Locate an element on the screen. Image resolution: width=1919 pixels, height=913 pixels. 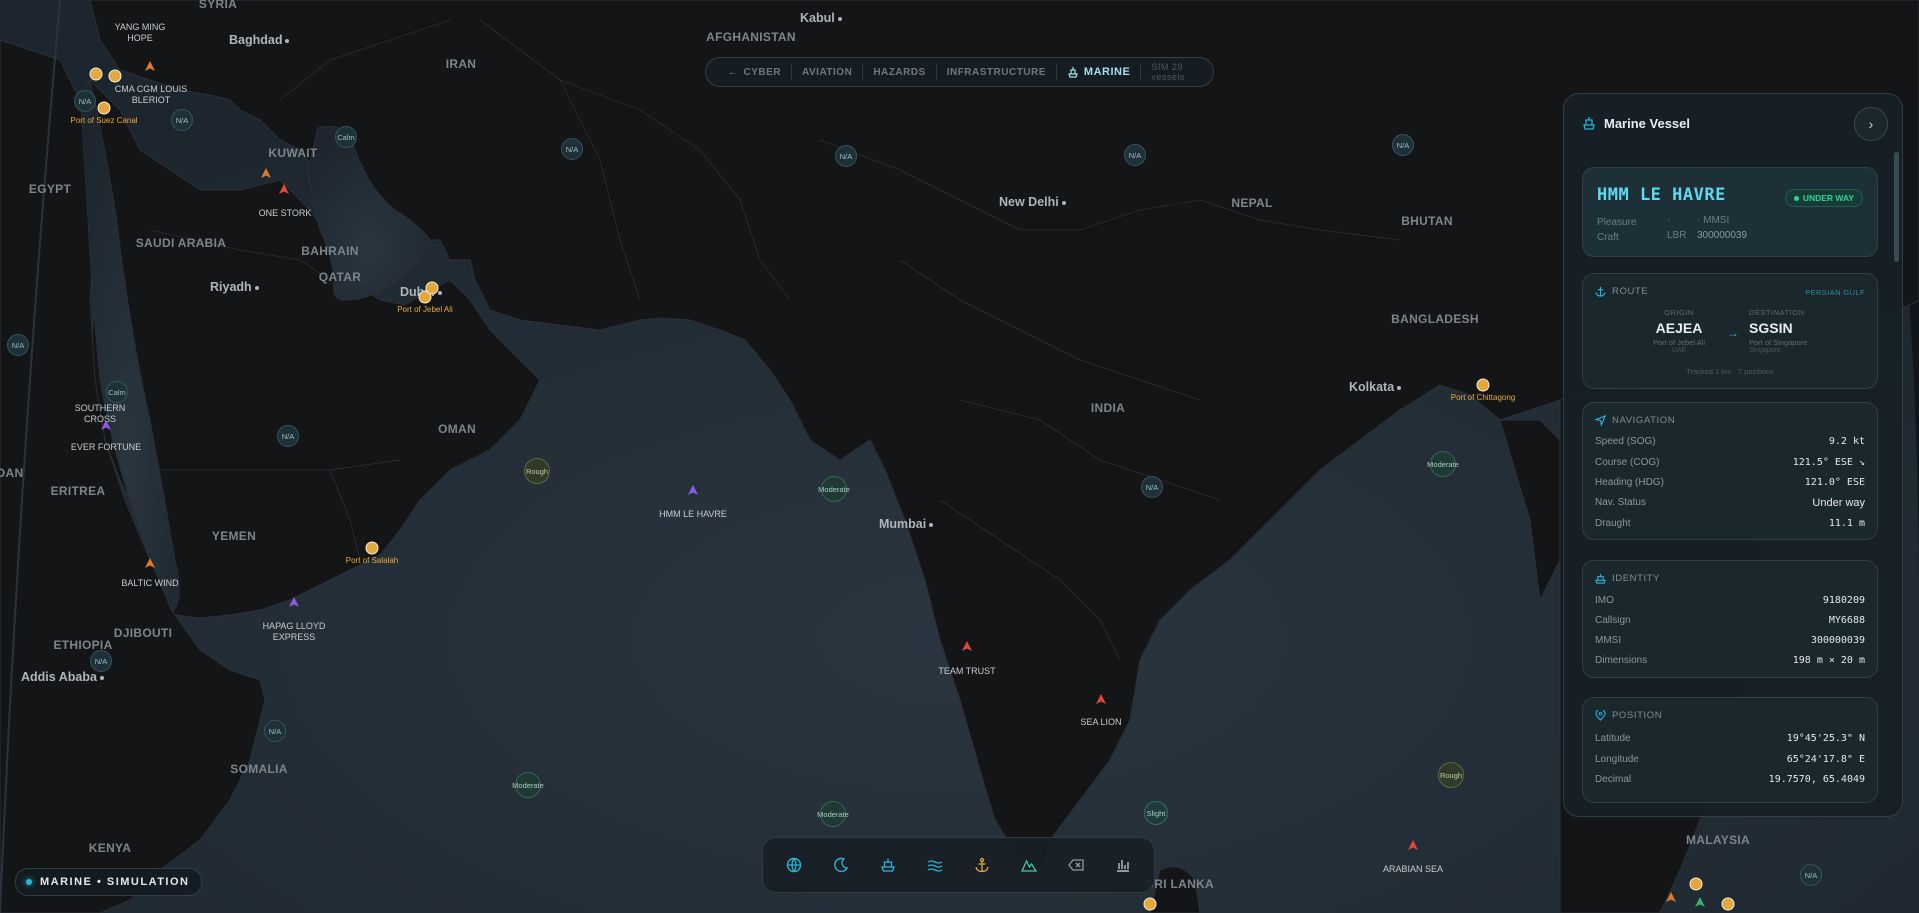
tab-aviation: AVIATION is located at coordinates (828, 72).